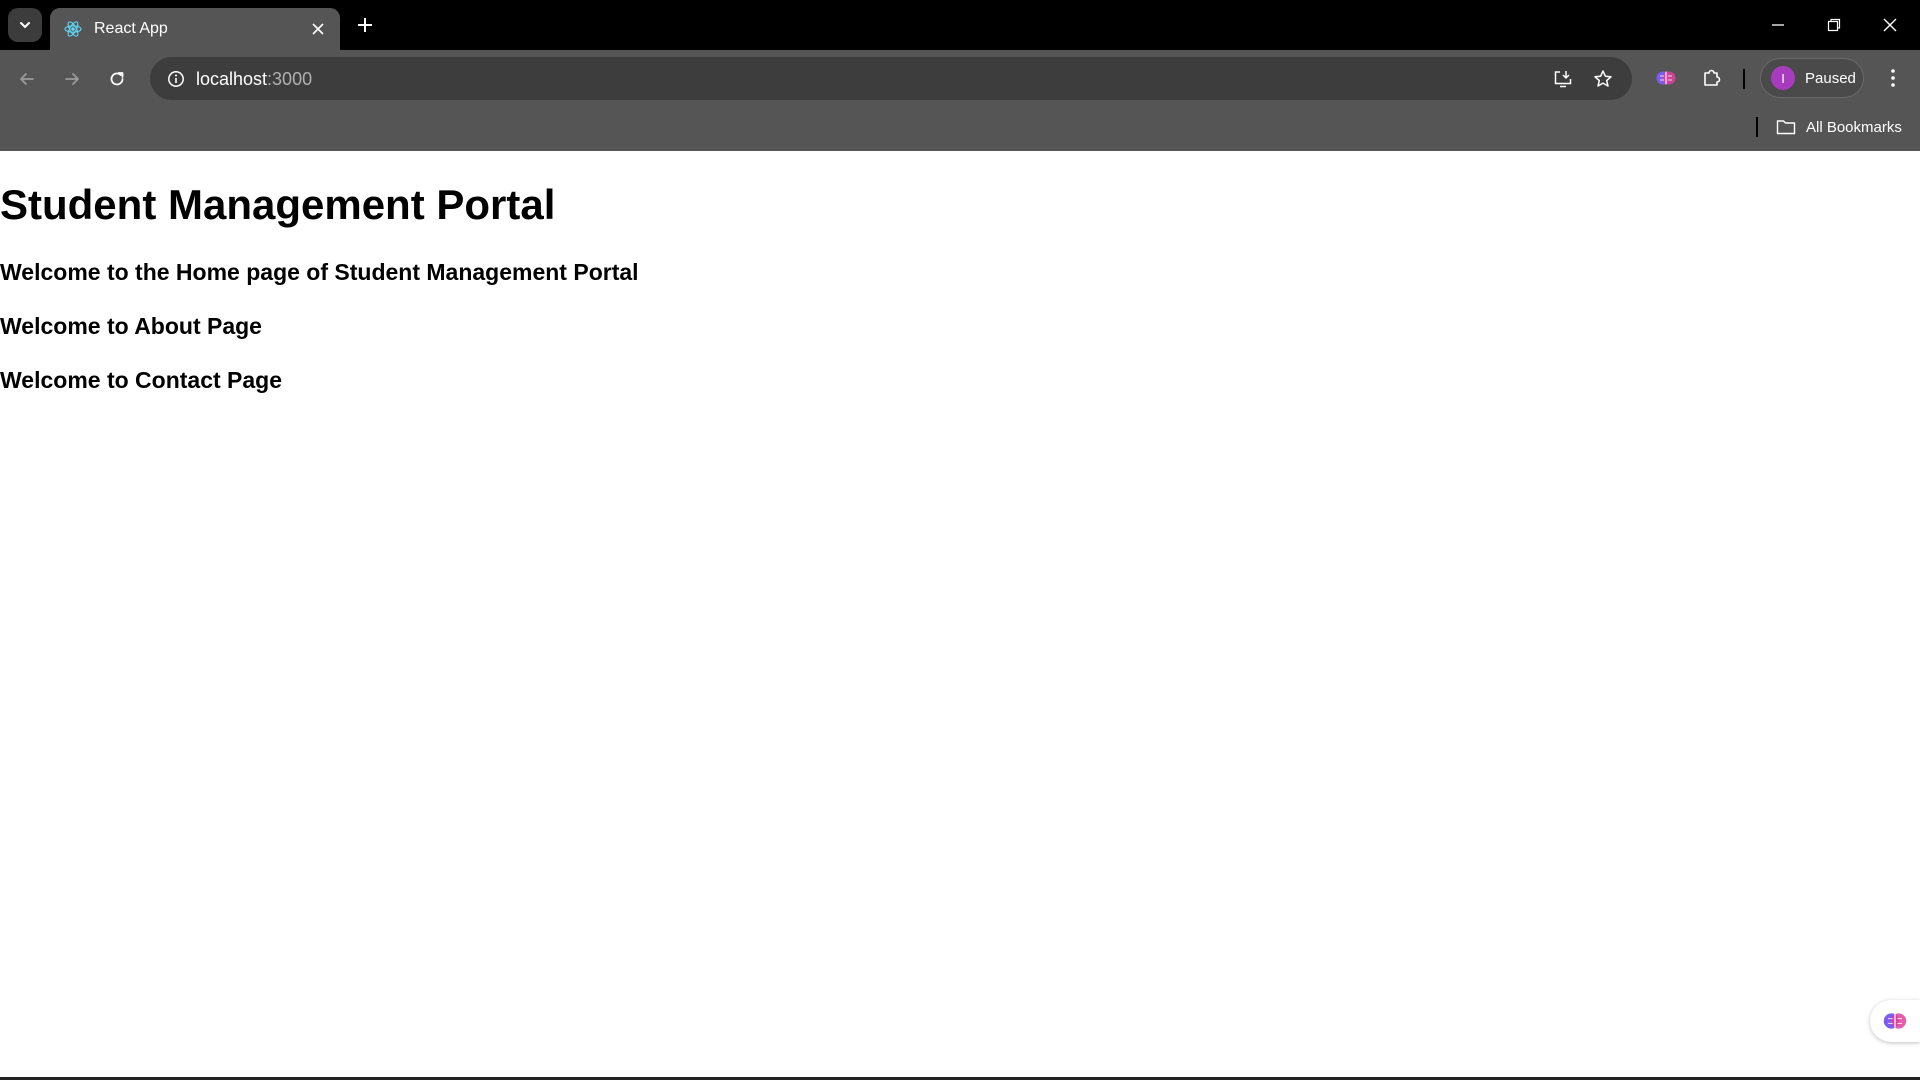  What do you see at coordinates (131, 326) in the screenshot?
I see `about-welcome-heading: Welcome to About Page` at bounding box center [131, 326].